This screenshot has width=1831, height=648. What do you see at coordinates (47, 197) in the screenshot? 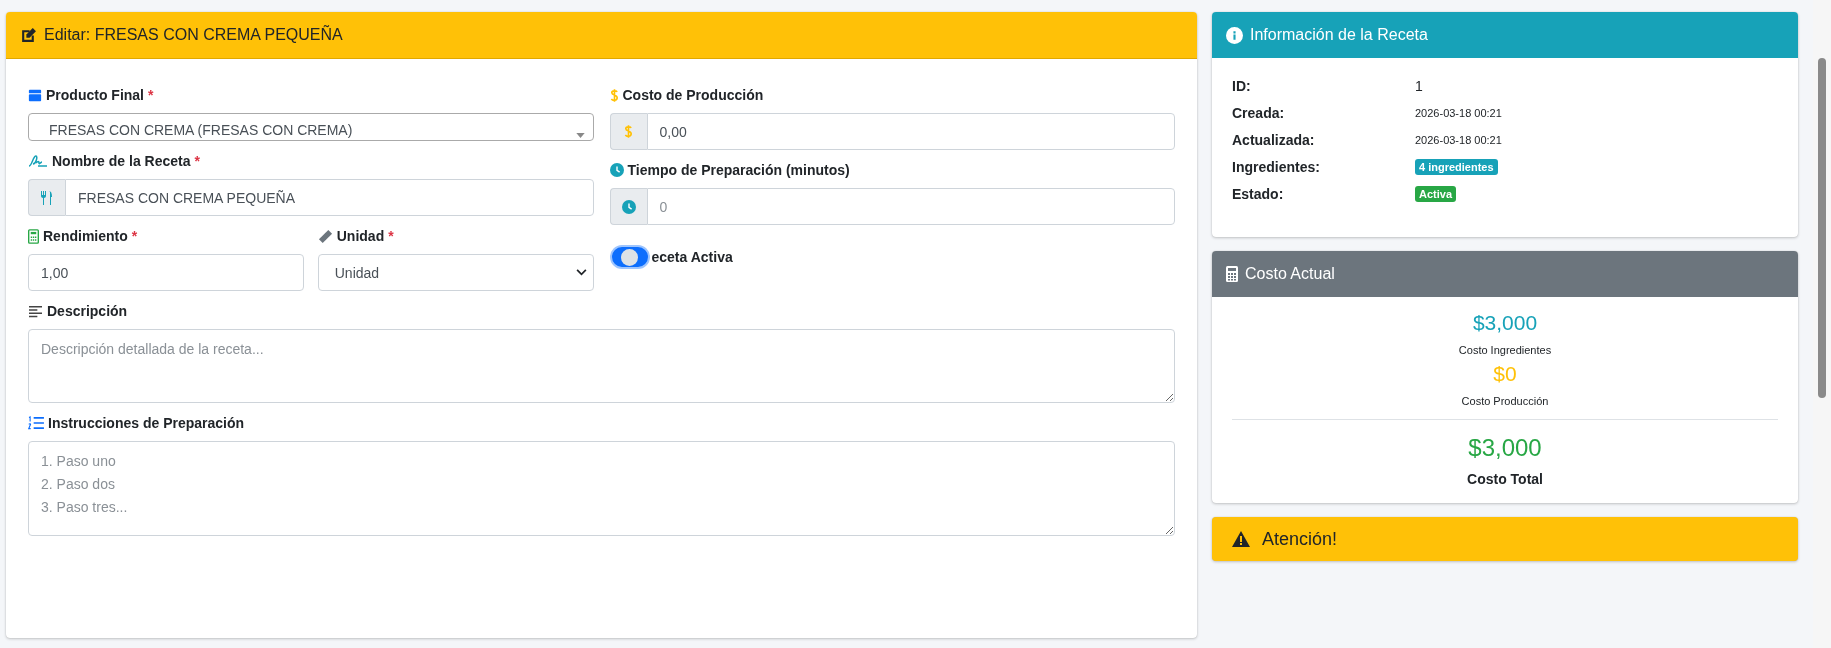
I see `utensils-icon` at bounding box center [47, 197].